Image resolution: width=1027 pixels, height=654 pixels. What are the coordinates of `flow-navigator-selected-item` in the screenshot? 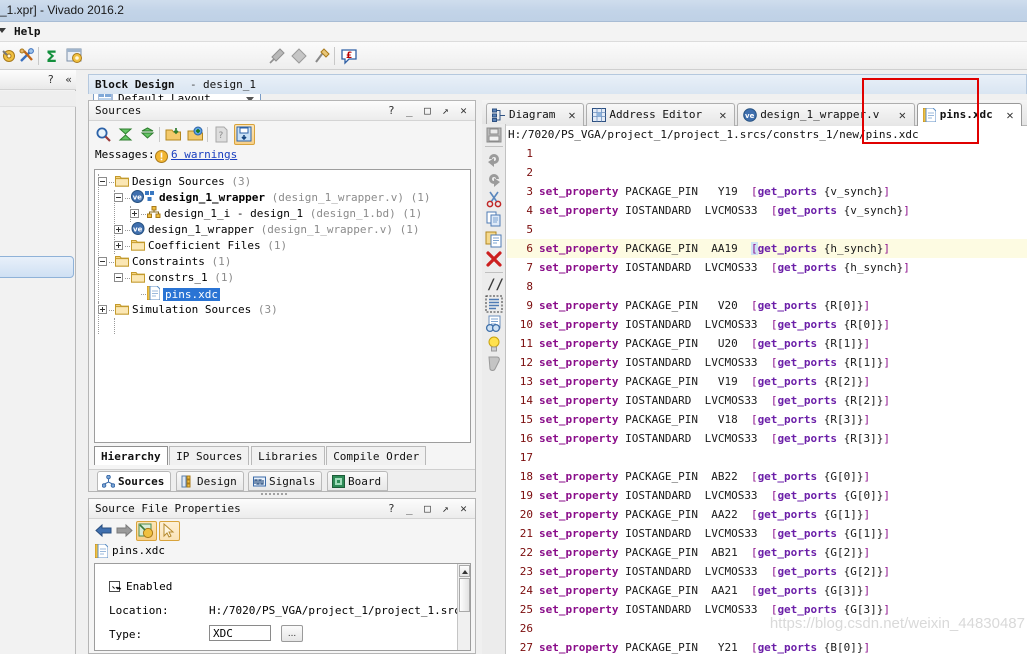 It's located at (37, 267).